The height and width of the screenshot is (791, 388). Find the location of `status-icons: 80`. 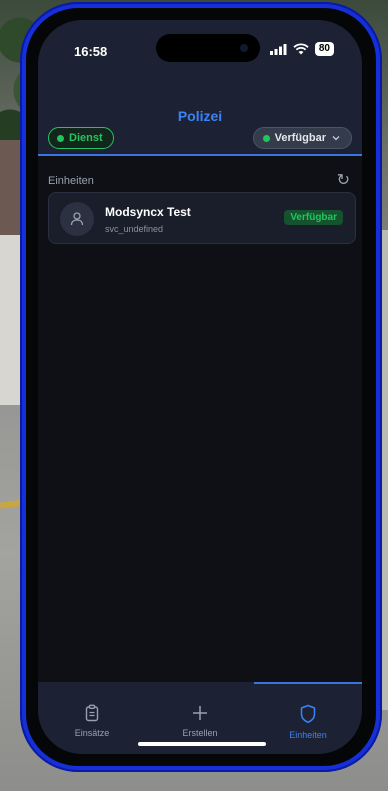

status-icons: 80 is located at coordinates (301, 49).